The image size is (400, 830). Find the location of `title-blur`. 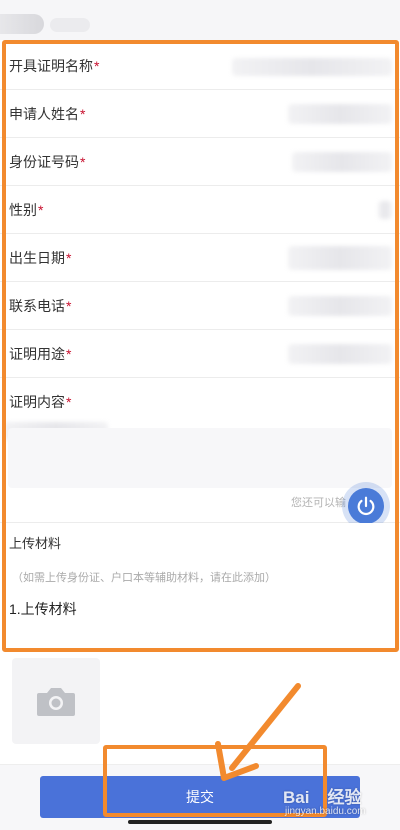

title-blur is located at coordinates (70, 25).